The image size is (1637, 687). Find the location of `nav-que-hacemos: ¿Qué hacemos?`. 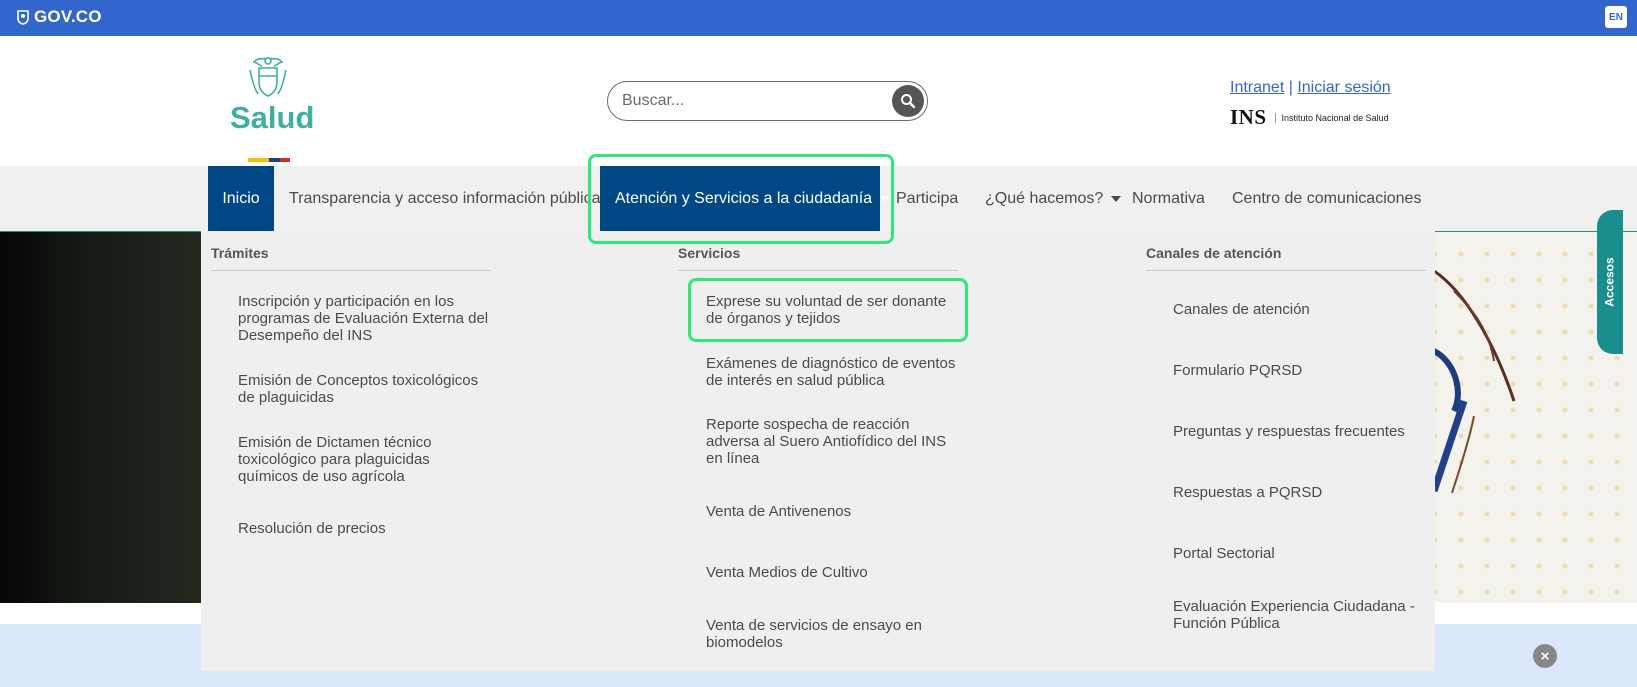

nav-que-hacemos: ¿Qué hacemos? is located at coordinates (1053, 198).